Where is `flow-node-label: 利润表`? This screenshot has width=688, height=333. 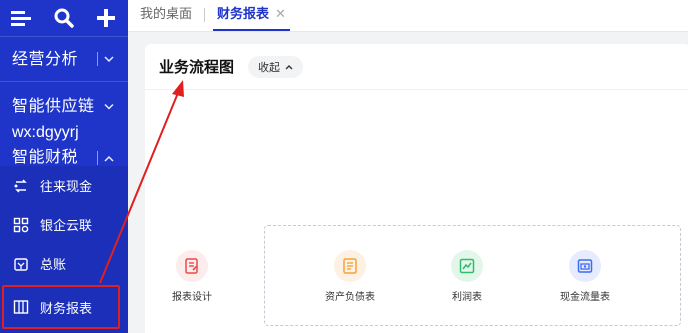
flow-node-label: 利润表 is located at coordinates (467, 297).